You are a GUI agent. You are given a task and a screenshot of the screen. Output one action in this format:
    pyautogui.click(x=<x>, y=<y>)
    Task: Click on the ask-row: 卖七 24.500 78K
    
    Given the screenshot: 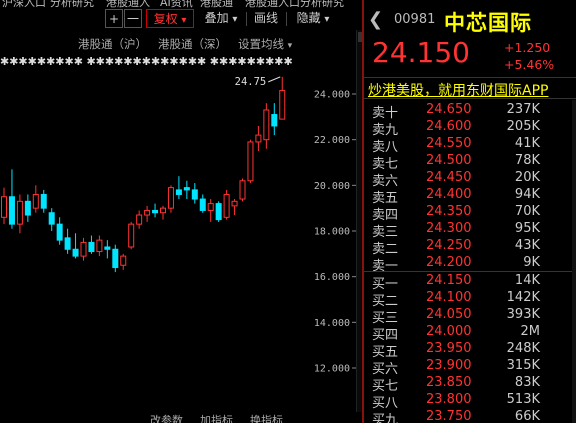 What is the action you would take?
    pyautogui.click(x=470, y=162)
    